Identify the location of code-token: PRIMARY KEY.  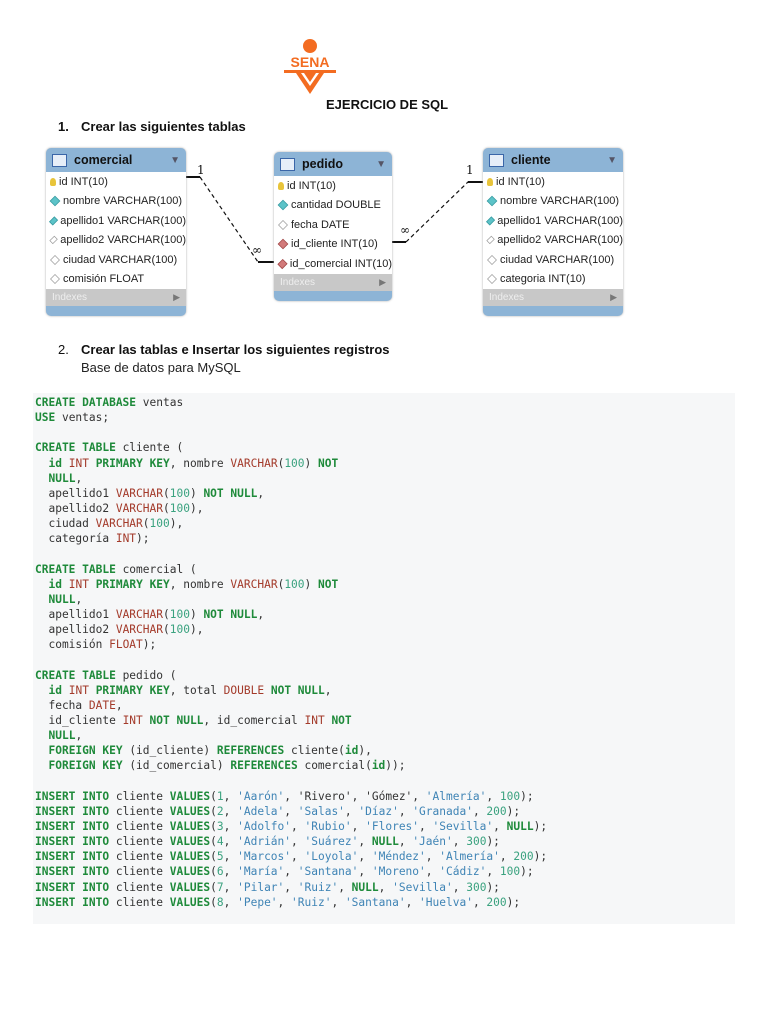
(132, 584).